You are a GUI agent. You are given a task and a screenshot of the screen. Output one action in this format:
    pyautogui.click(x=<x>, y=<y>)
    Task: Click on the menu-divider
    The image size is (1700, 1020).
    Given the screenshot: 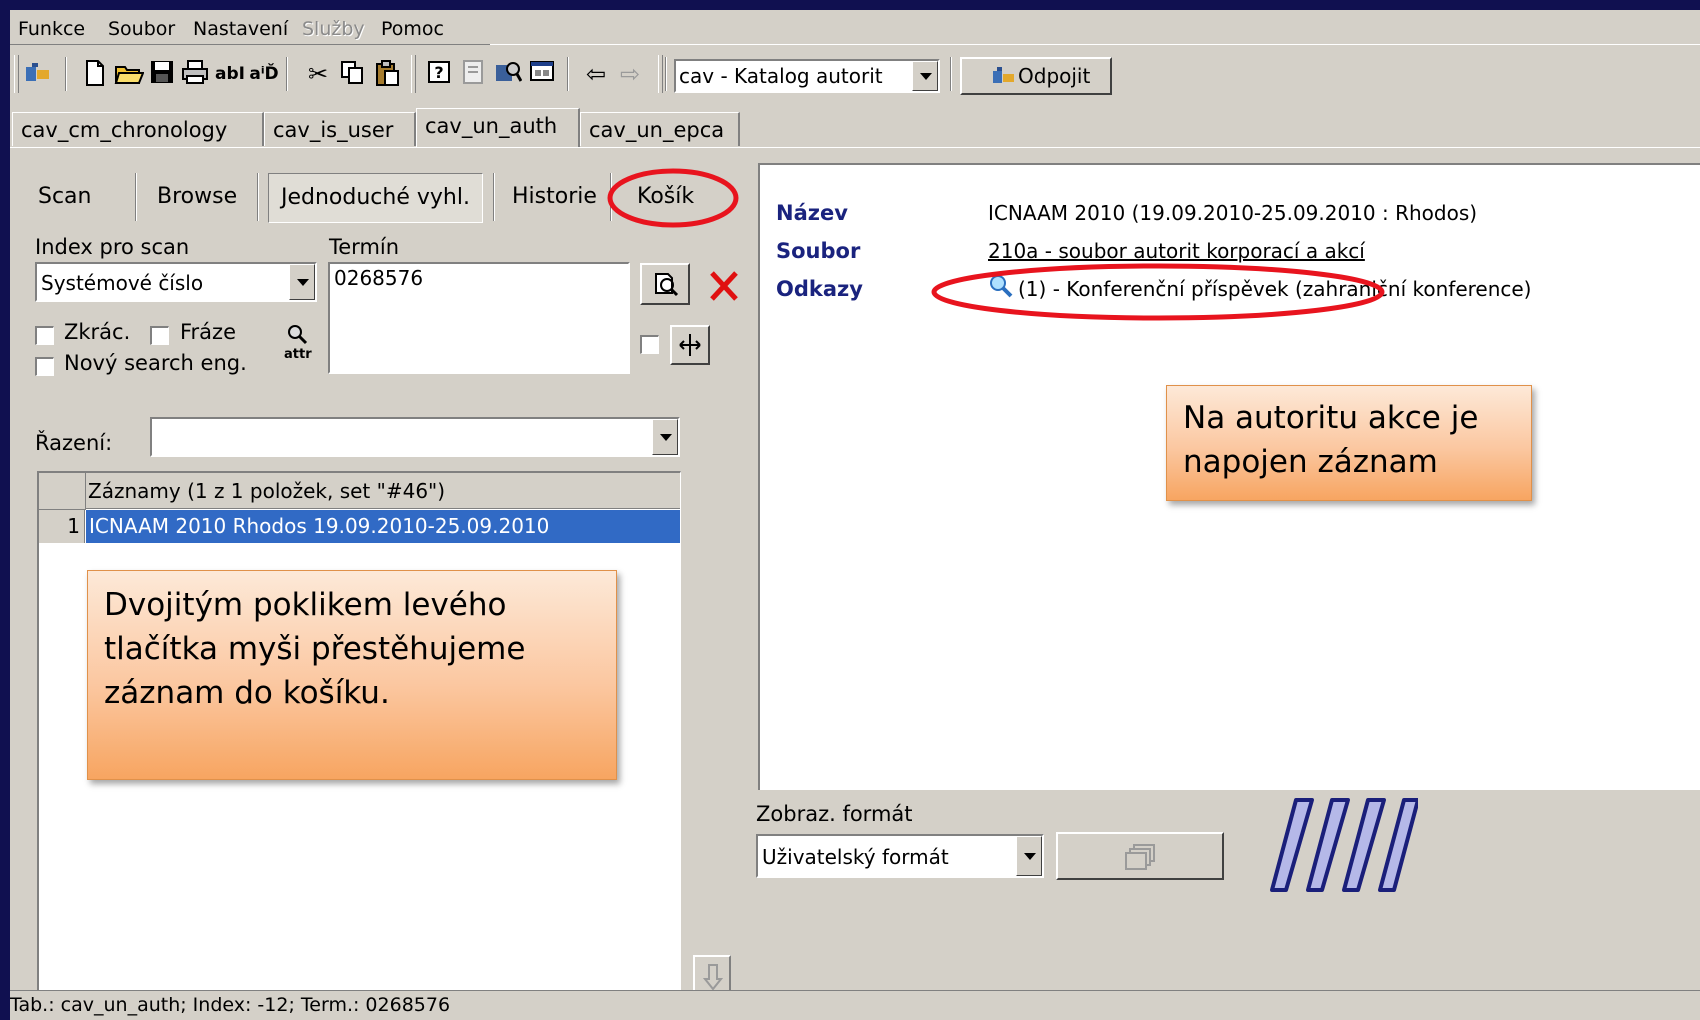 What is the action you would take?
    pyautogui.click(x=250, y=44)
    